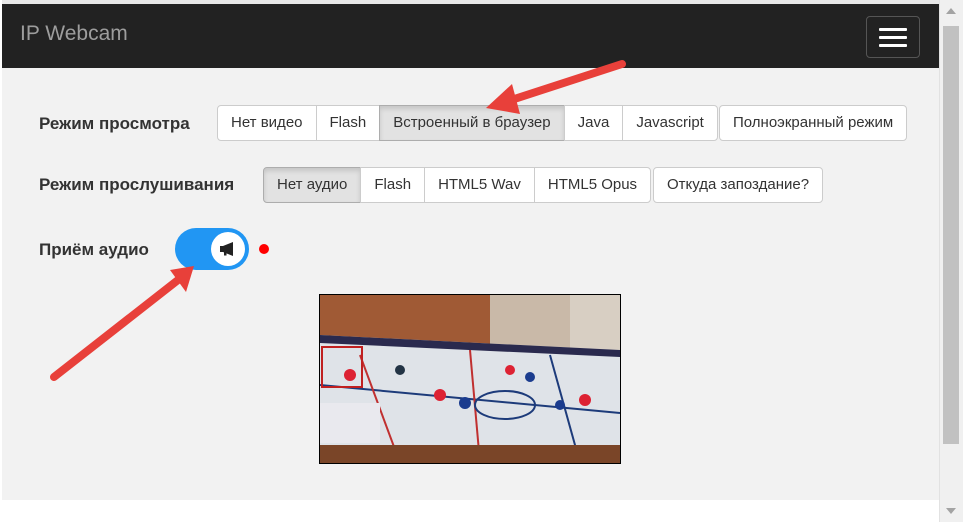  What do you see at coordinates (592, 185) in the screenshot?
I see `listen-mode-option-html5-opus: HTML5 Opus` at bounding box center [592, 185].